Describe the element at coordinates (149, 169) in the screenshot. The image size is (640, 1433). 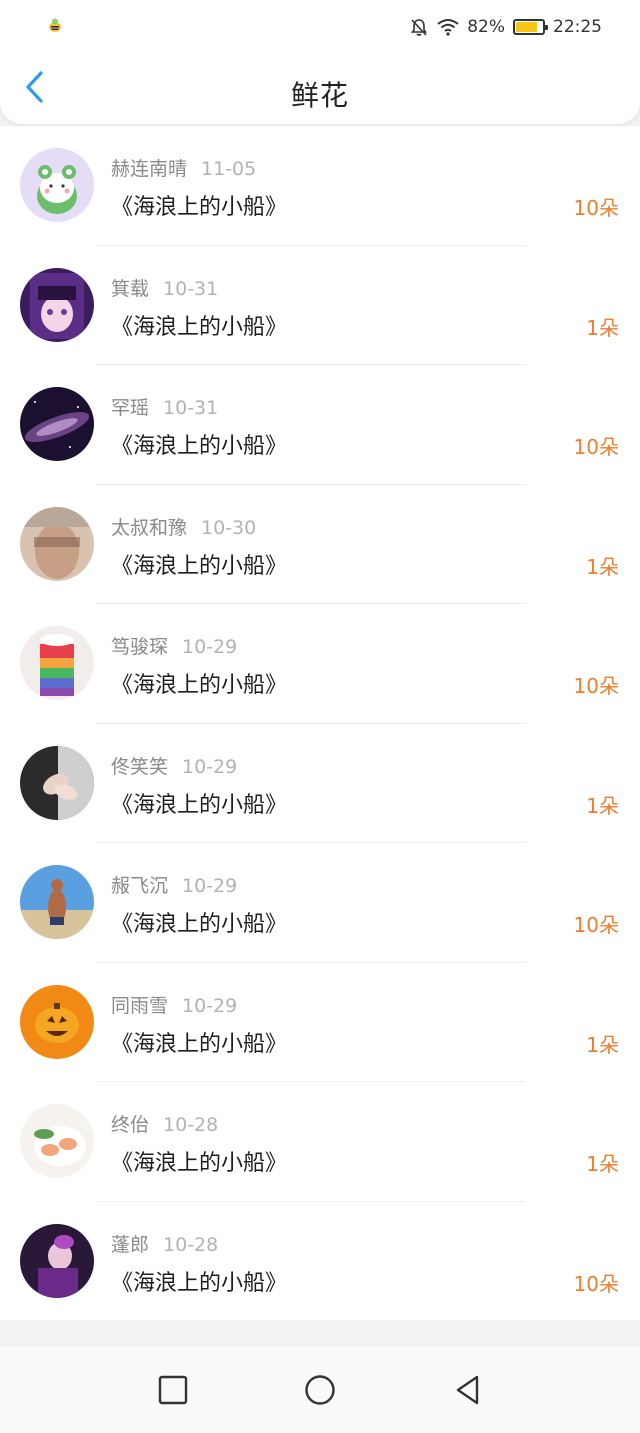
I see `sender-name-text: 赫连南晴` at that location.